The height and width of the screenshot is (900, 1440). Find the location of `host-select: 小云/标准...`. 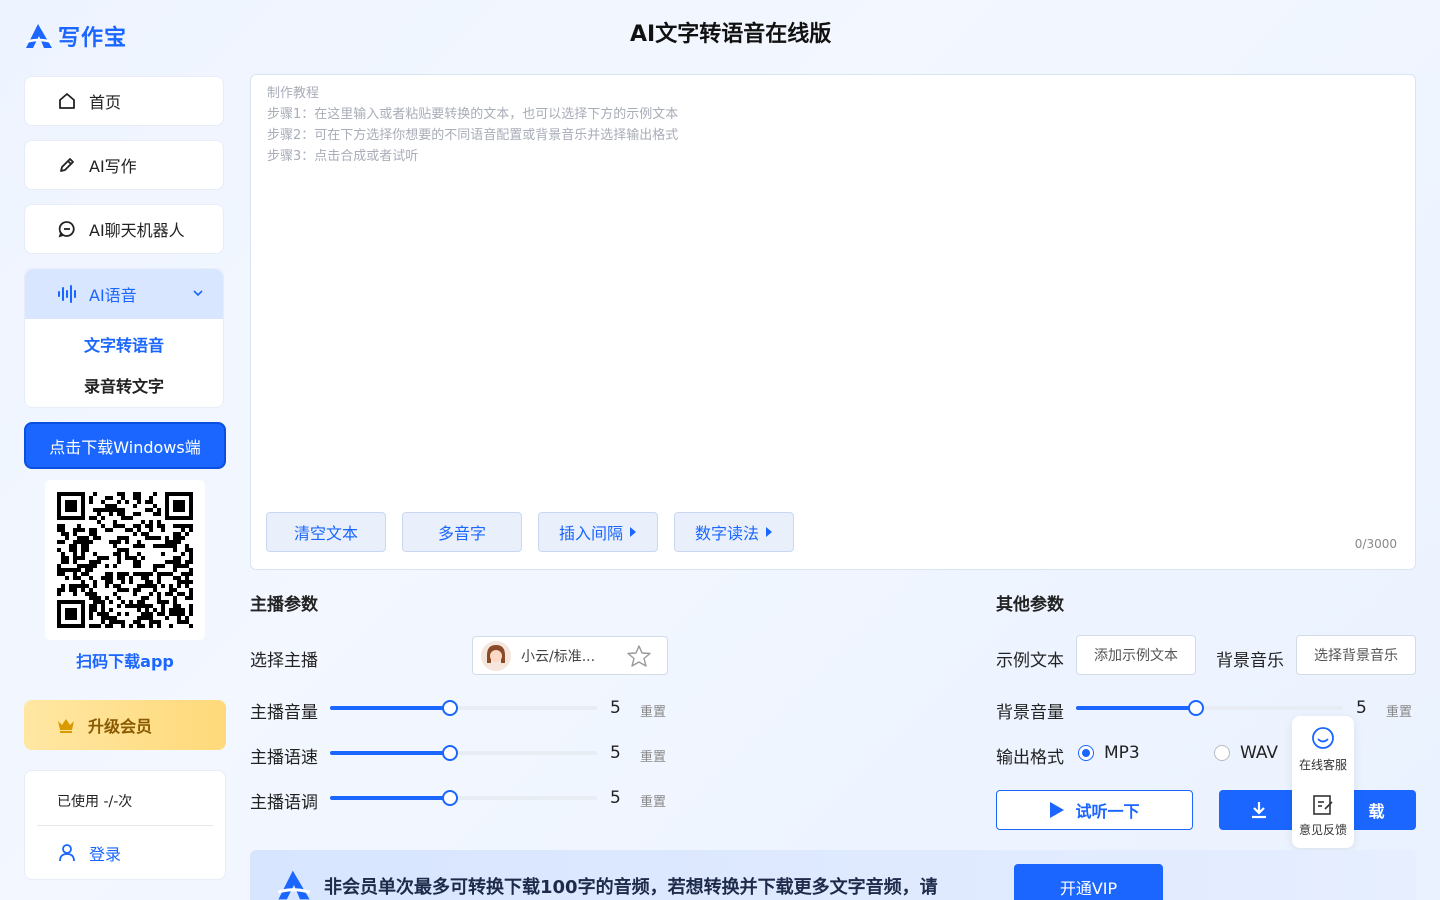

host-select: 小云/标准... is located at coordinates (570, 655).